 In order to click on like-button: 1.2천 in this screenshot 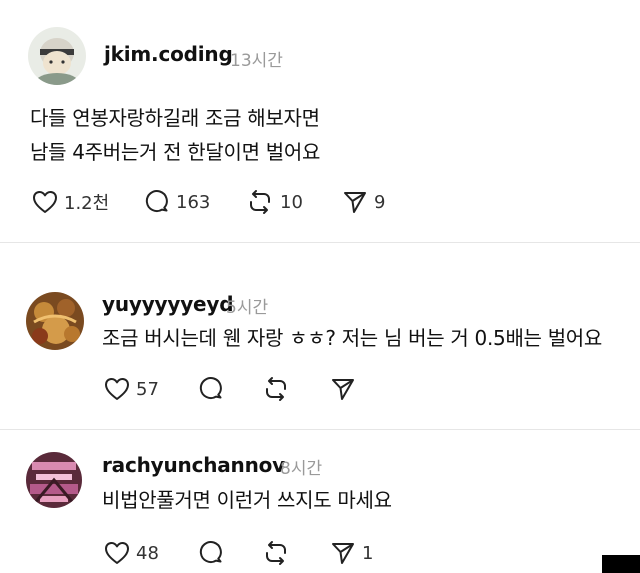, I will do `click(70, 202)`.